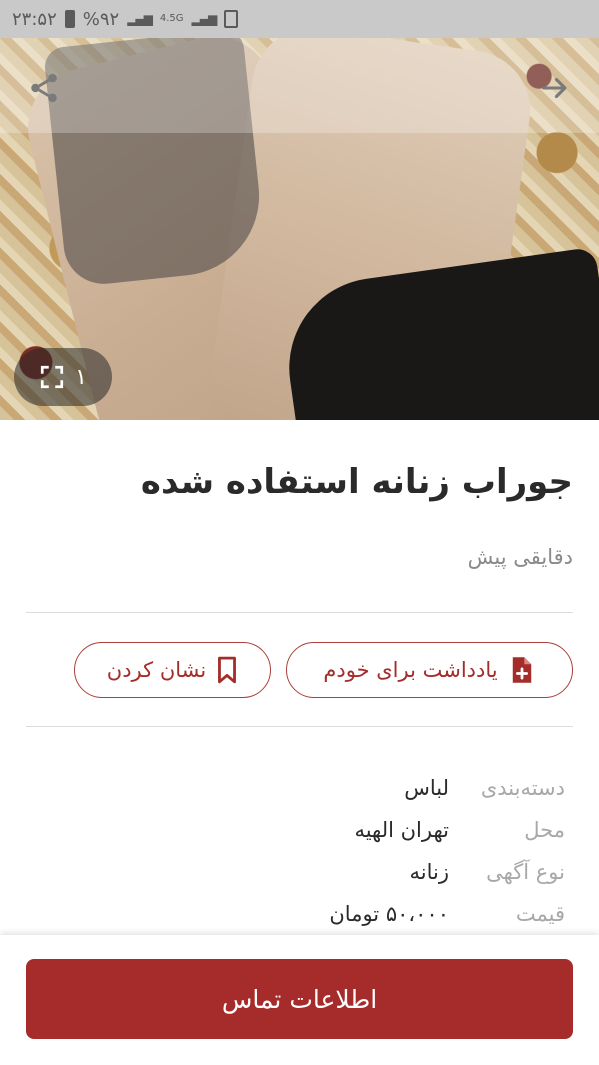  What do you see at coordinates (356, 482) in the screenshot?
I see `ad-title: جوراب زنانه استفاده شده` at bounding box center [356, 482].